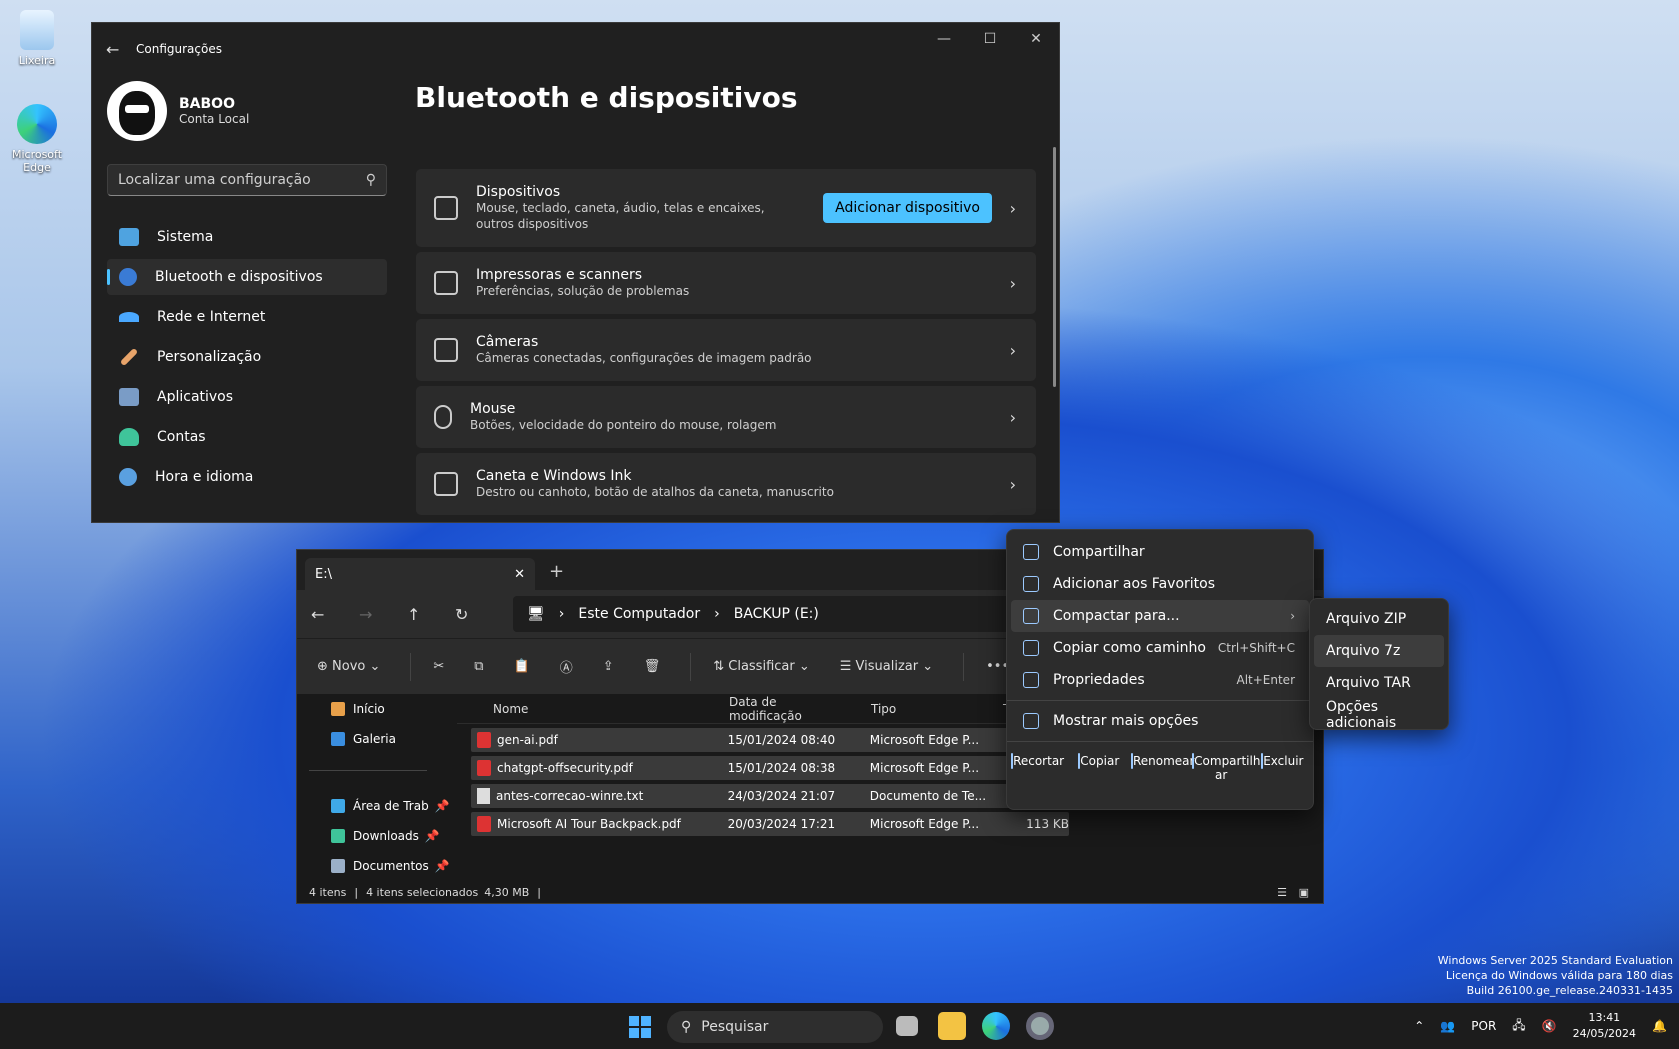 The image size is (1679, 1049). I want to click on cut-icon: ✂, so click(438, 666).